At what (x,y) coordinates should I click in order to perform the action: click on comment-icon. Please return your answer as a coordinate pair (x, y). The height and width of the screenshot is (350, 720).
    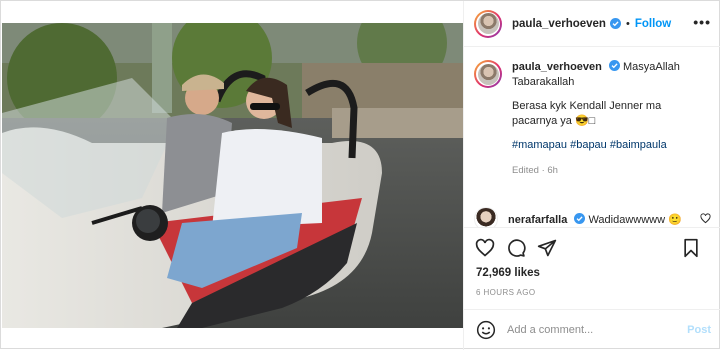
    Looking at the image, I should click on (517, 247).